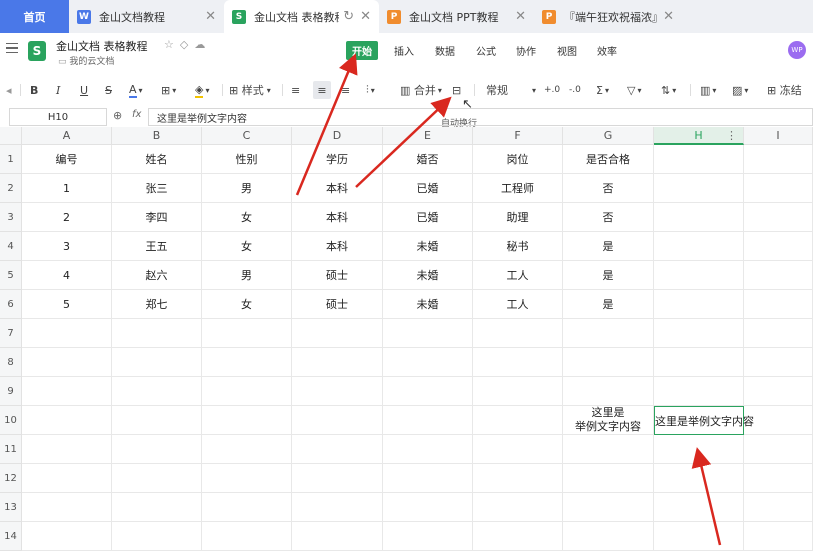 The width and height of the screenshot is (813, 555). I want to click on cell-e3: 已婚, so click(428, 217).